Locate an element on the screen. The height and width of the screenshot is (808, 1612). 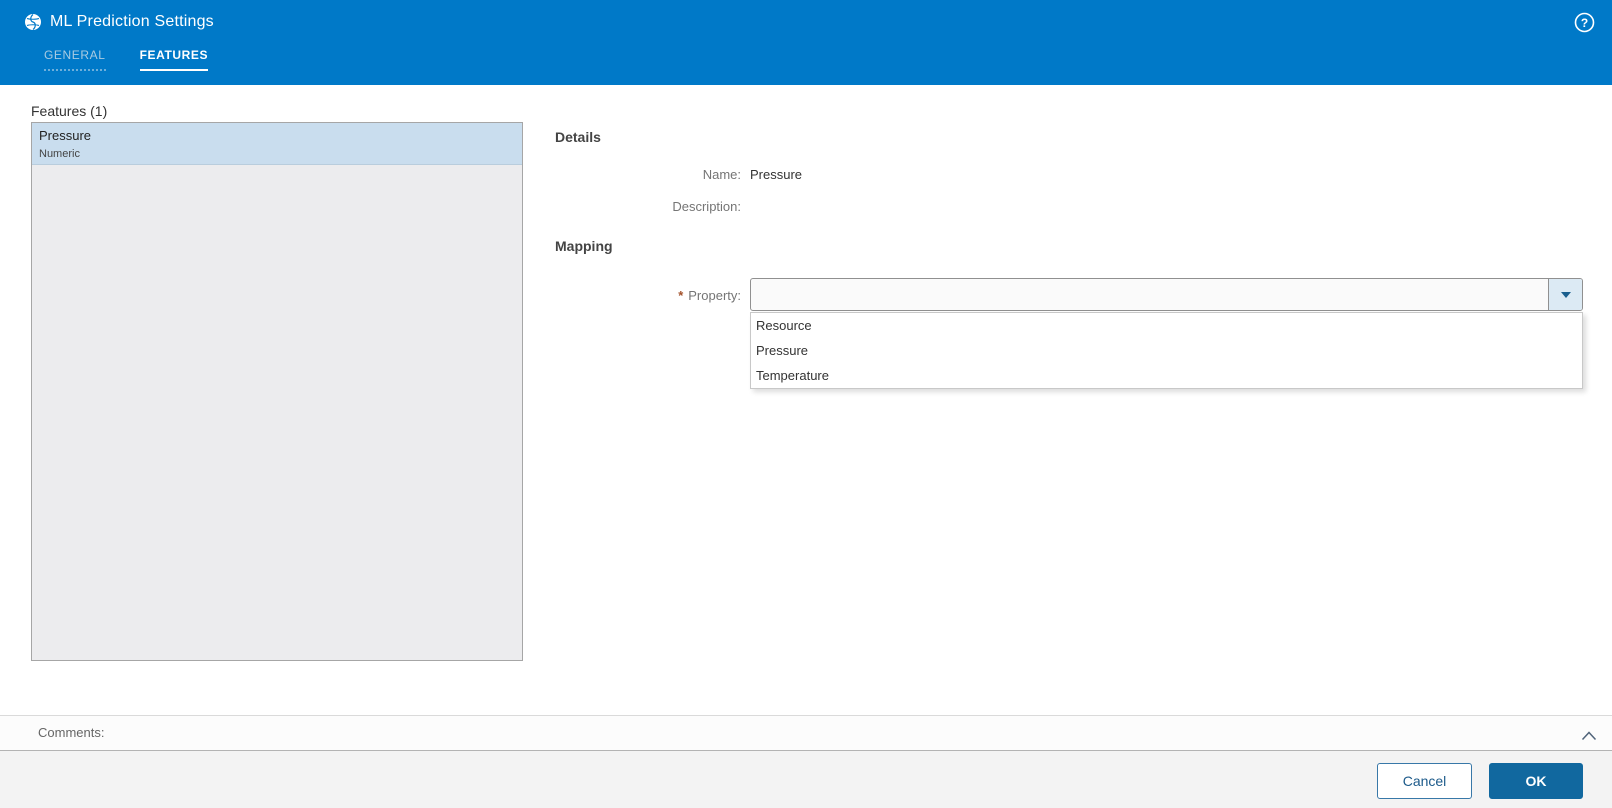
brain-icon is located at coordinates (33, 22).